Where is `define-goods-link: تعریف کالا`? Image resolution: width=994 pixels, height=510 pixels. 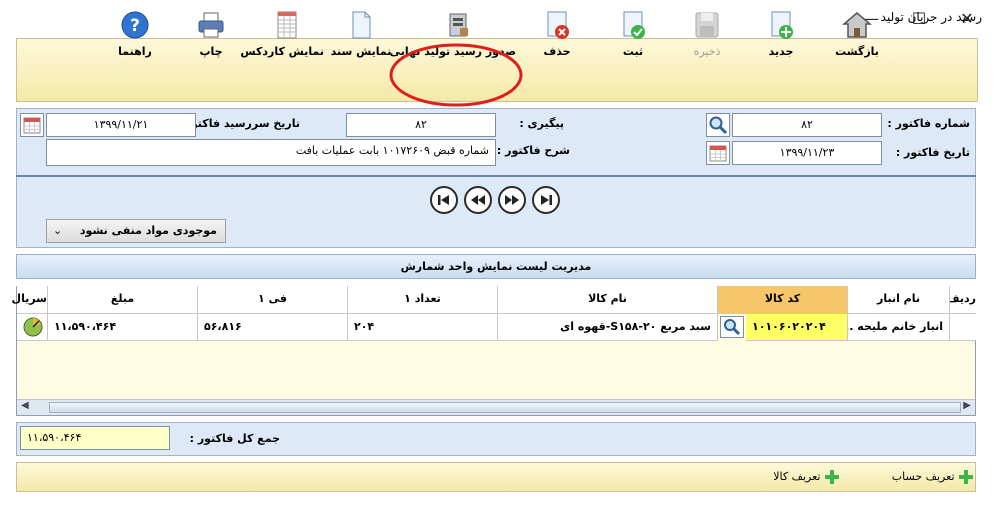 define-goods-link: تعریف کالا is located at coordinates (800, 477).